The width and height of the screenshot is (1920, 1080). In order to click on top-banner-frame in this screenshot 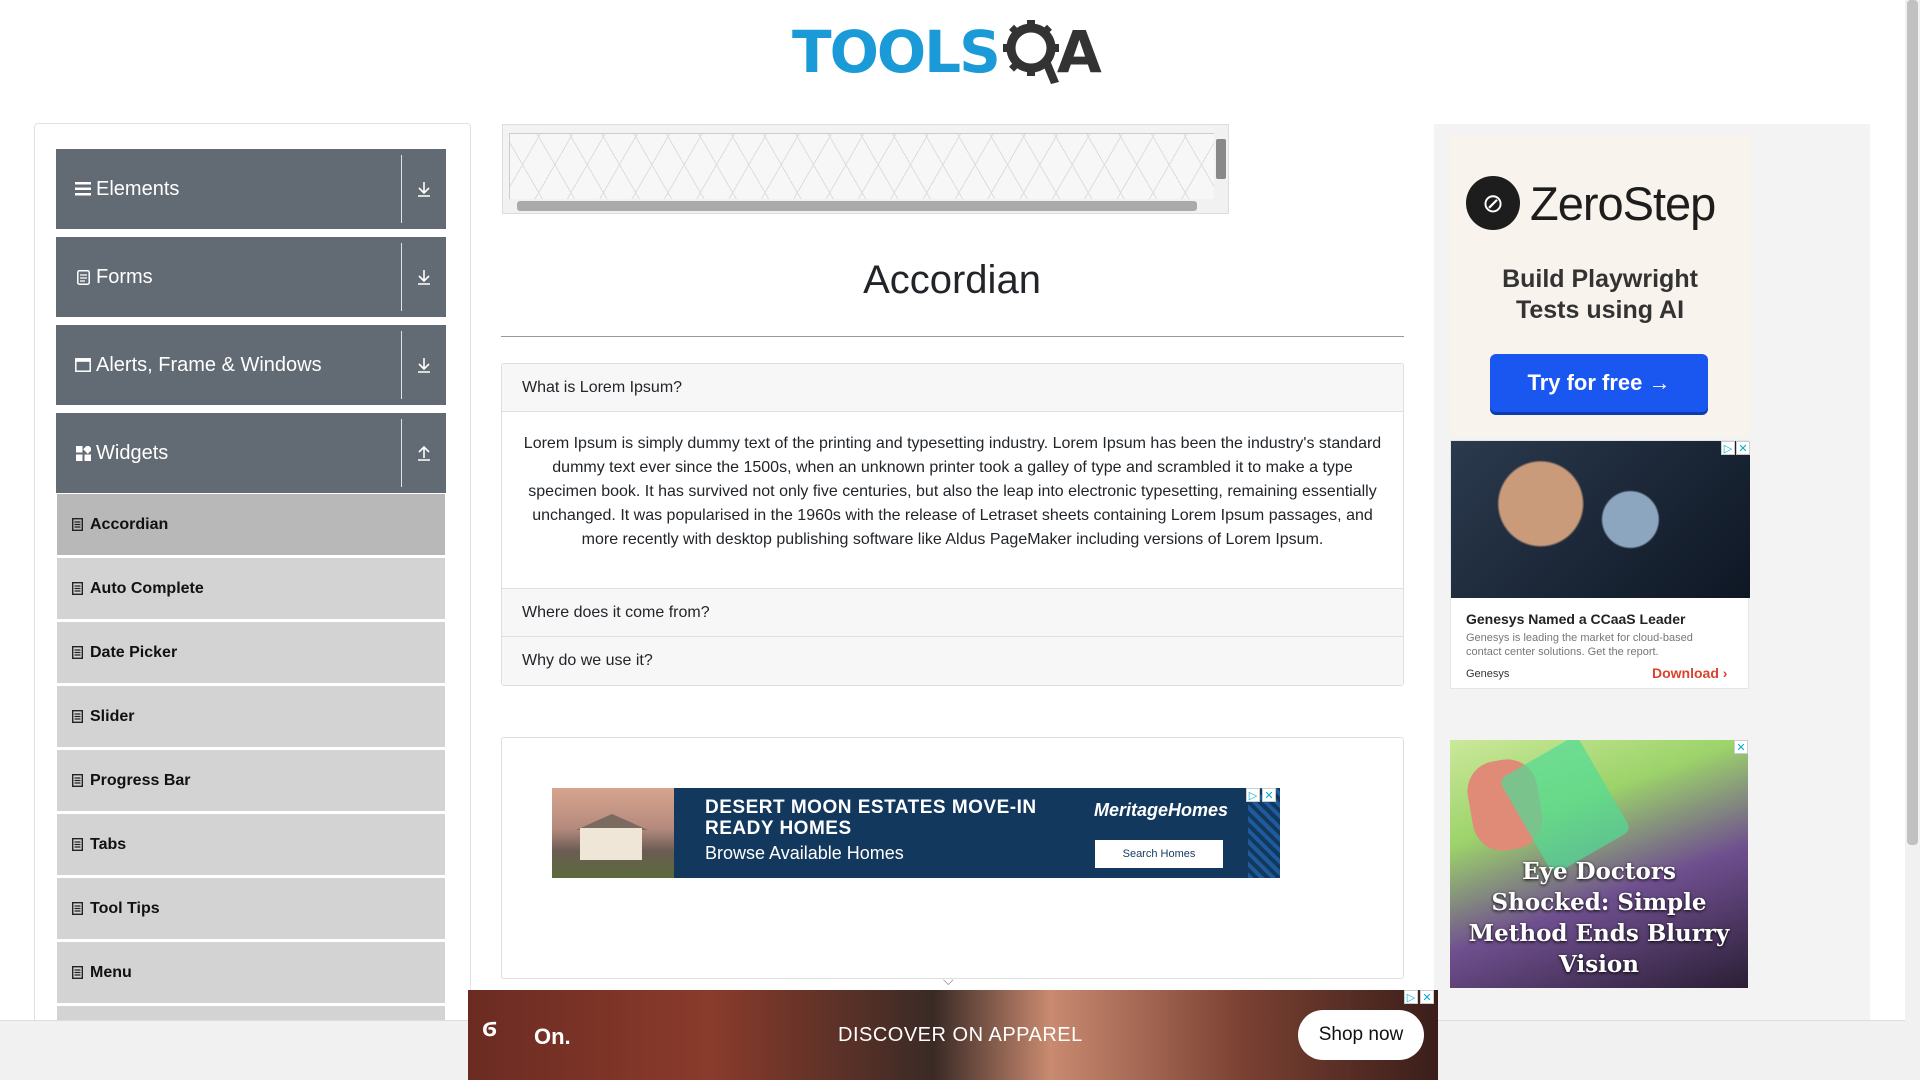, I will do `click(865, 169)`.